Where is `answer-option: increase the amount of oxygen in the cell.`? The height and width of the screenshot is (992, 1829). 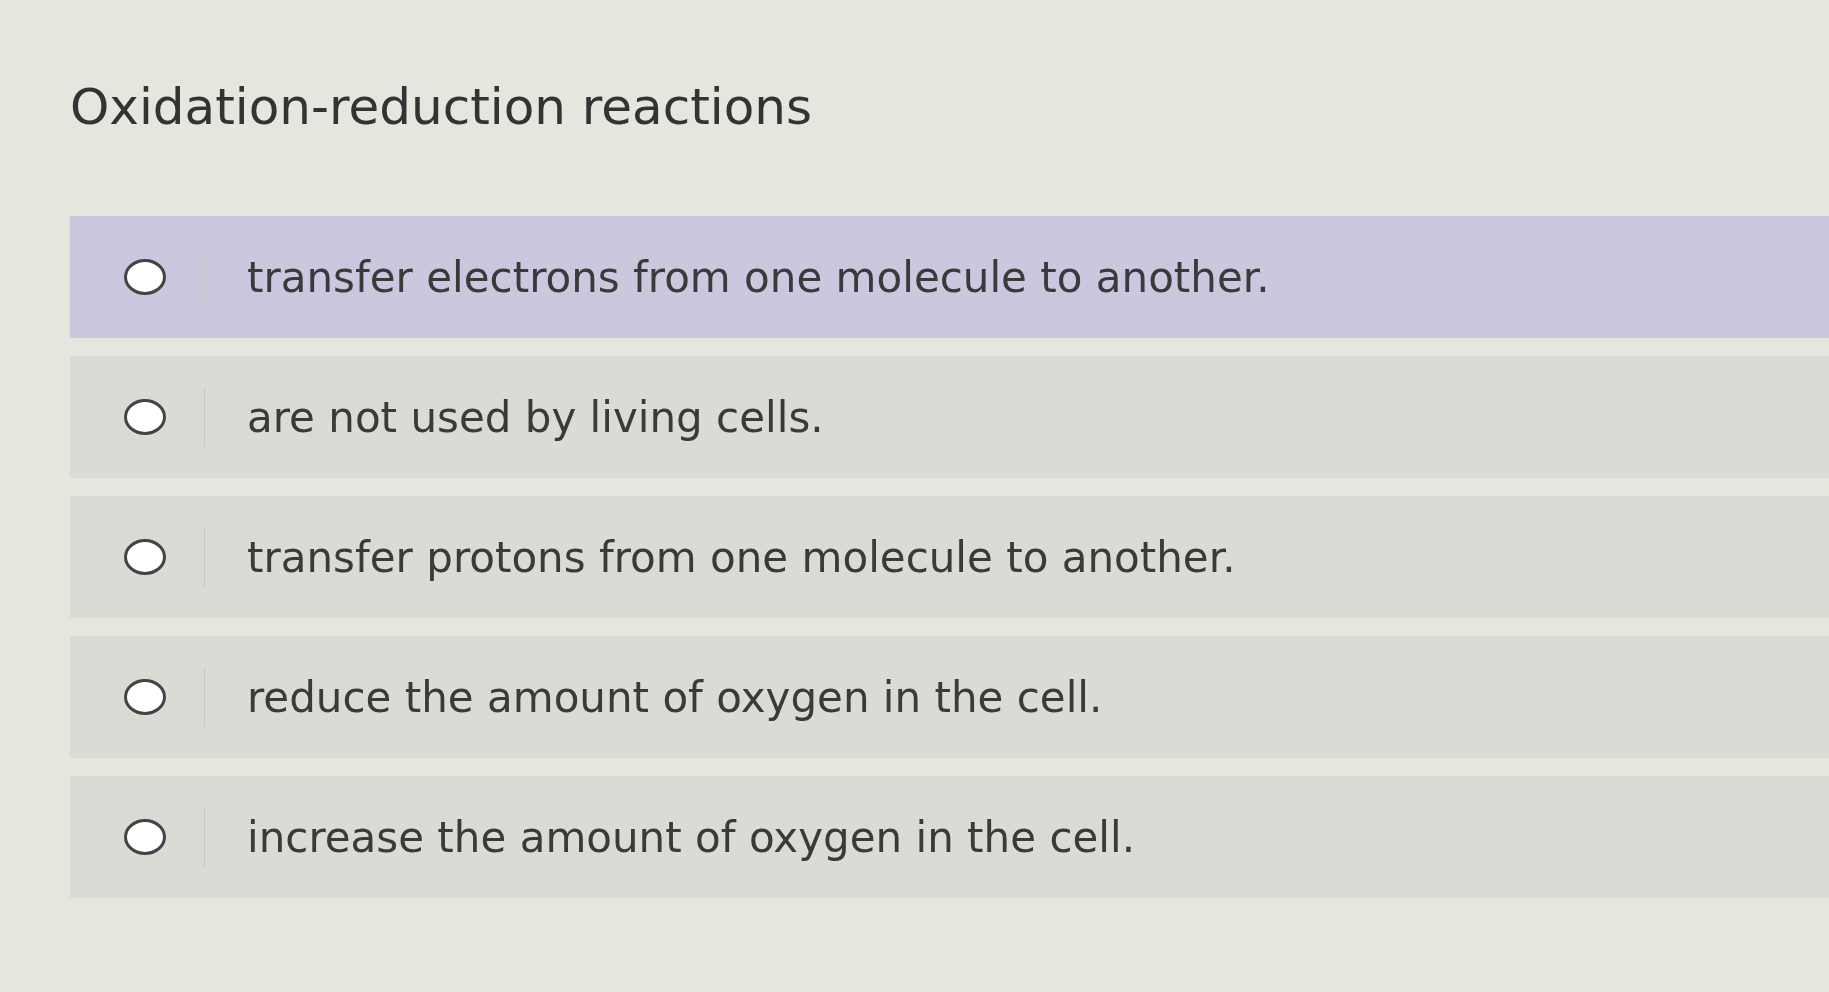 answer-option: increase the amount of oxygen in the cell. is located at coordinates (949, 837).